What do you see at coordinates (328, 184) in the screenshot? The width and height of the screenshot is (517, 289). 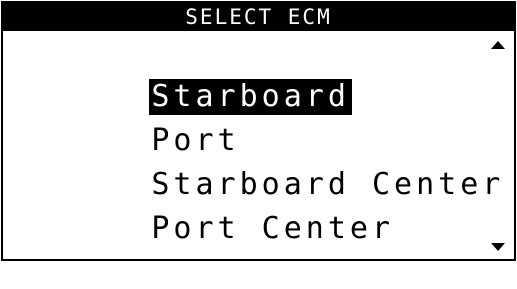 I see `menu-item-label: Starboard Center` at bounding box center [328, 184].